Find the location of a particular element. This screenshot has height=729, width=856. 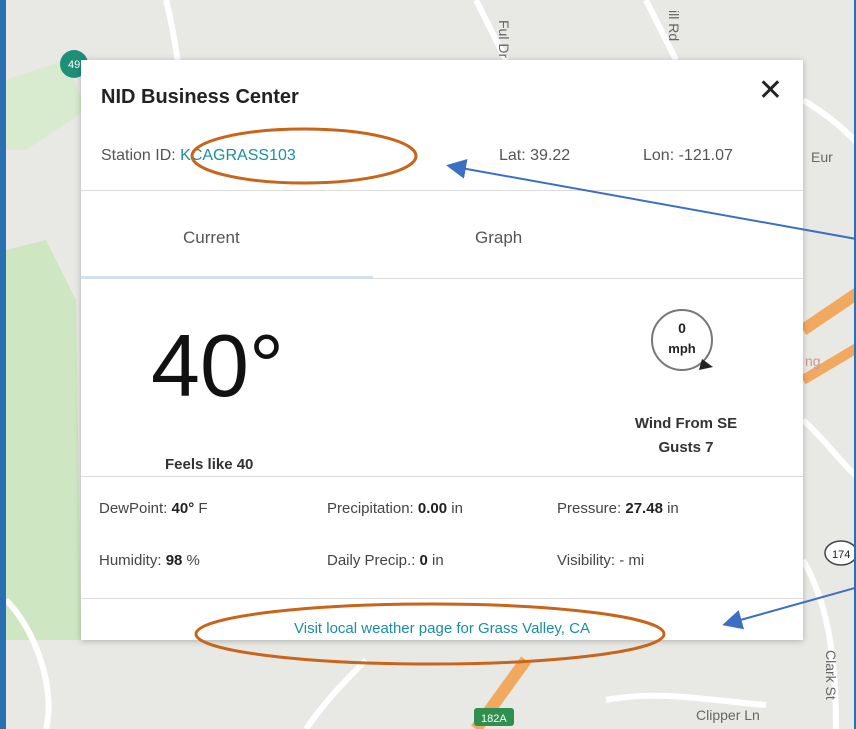

lon-value: -121.07 is located at coordinates (705, 155).